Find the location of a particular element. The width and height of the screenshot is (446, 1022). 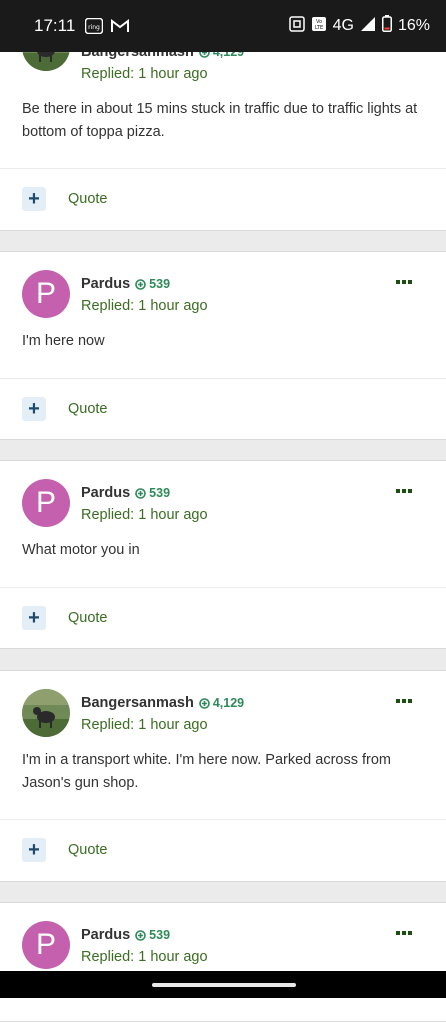

svg-text: ring is located at coordinates (94, 27).